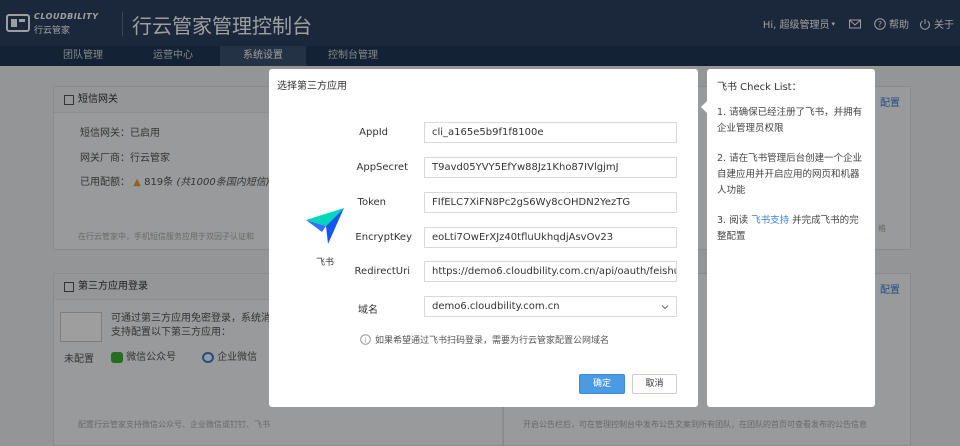 This screenshot has height=446, width=960. I want to click on info-icon: i, so click(365, 339).